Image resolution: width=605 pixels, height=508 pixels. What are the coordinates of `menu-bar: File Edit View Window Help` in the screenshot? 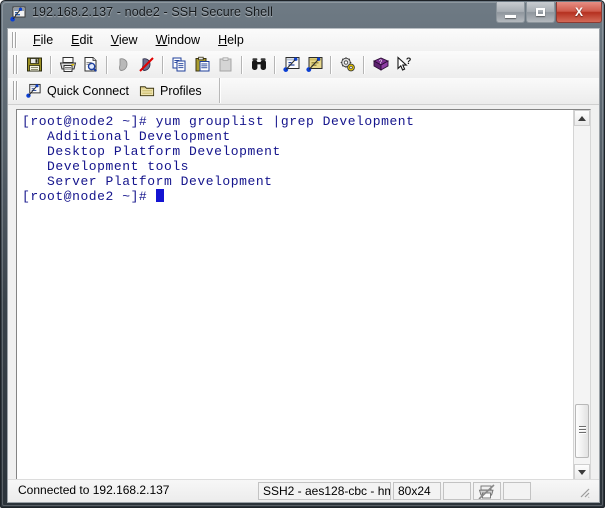 It's located at (303, 40).